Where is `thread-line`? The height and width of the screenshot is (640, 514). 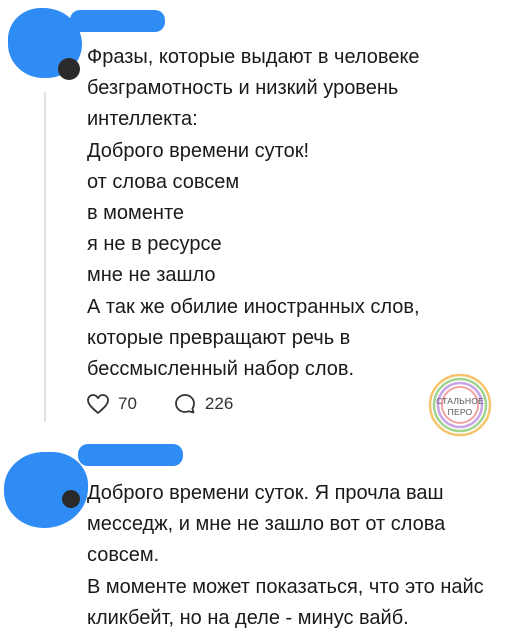 thread-line is located at coordinates (45, 257).